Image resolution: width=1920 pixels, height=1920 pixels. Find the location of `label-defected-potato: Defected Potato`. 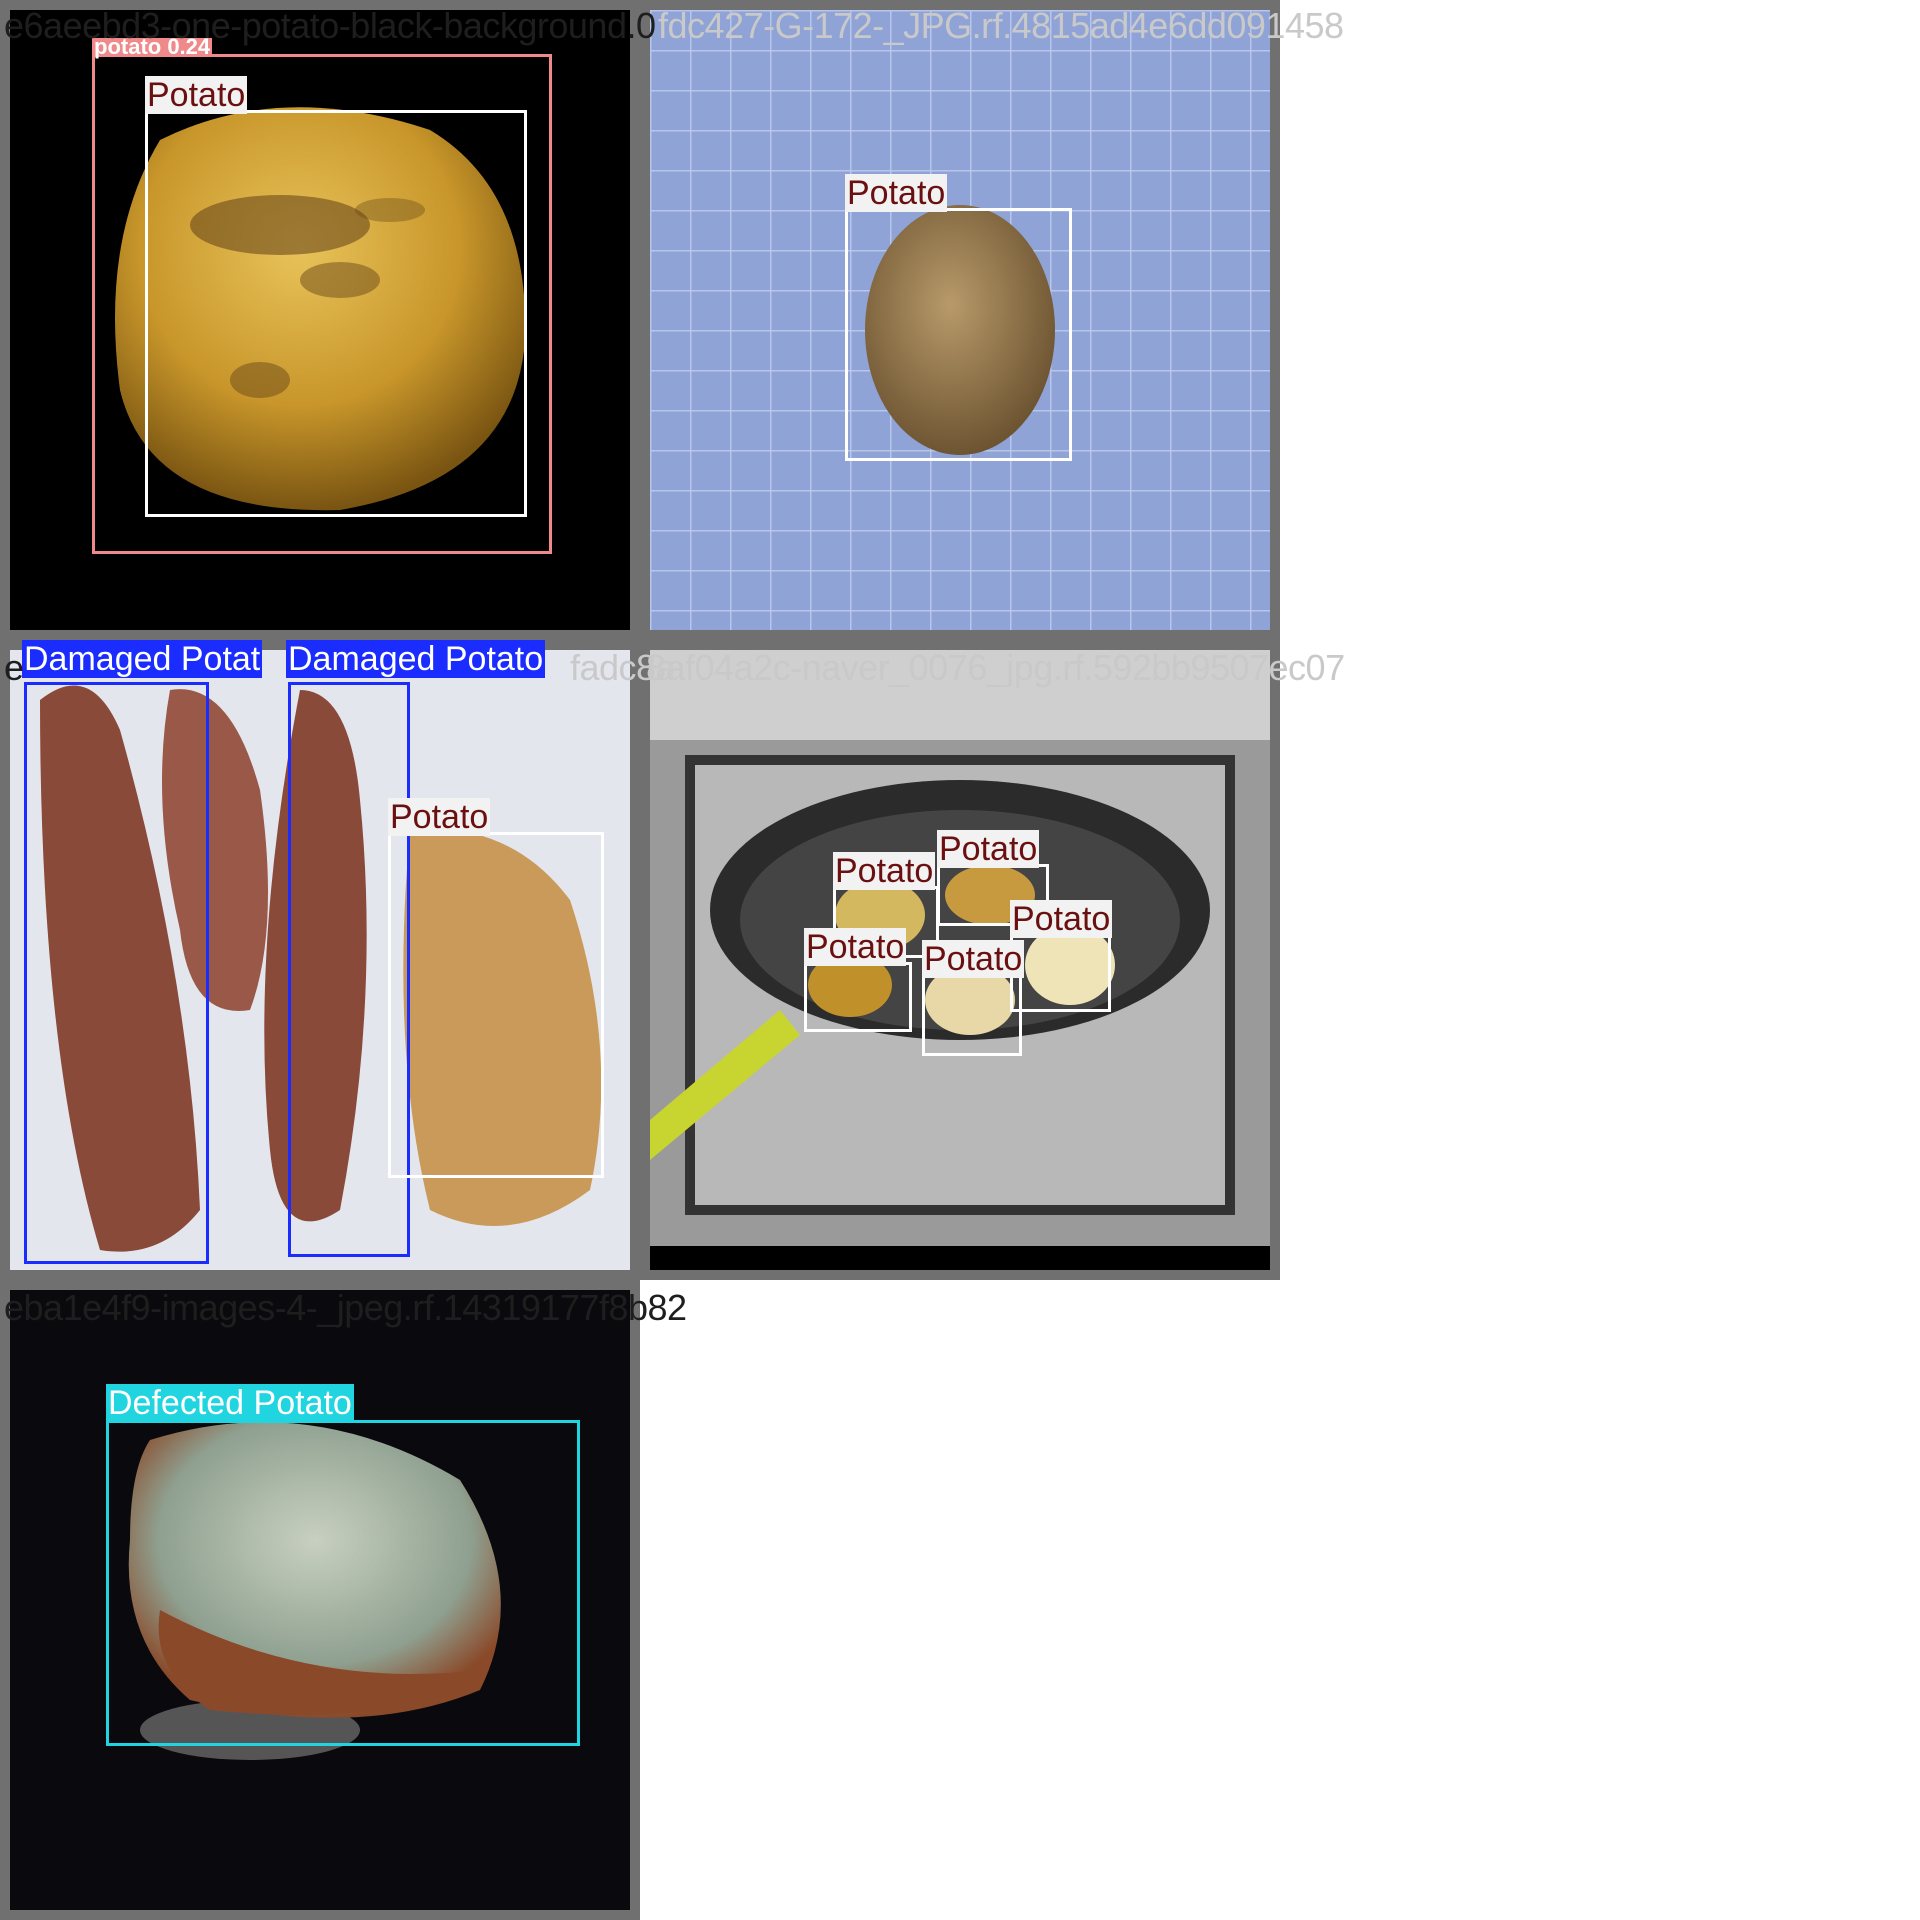

label-defected-potato: Defected Potato is located at coordinates (230, 1403).